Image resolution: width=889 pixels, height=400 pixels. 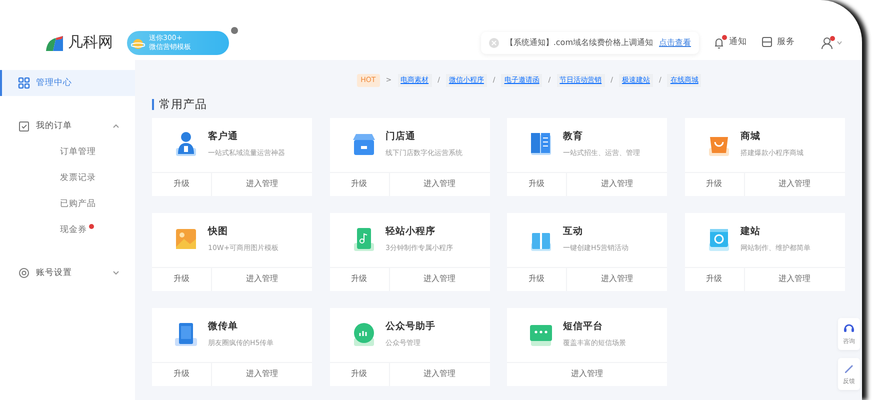 I want to click on product-title: 商城, so click(x=751, y=137).